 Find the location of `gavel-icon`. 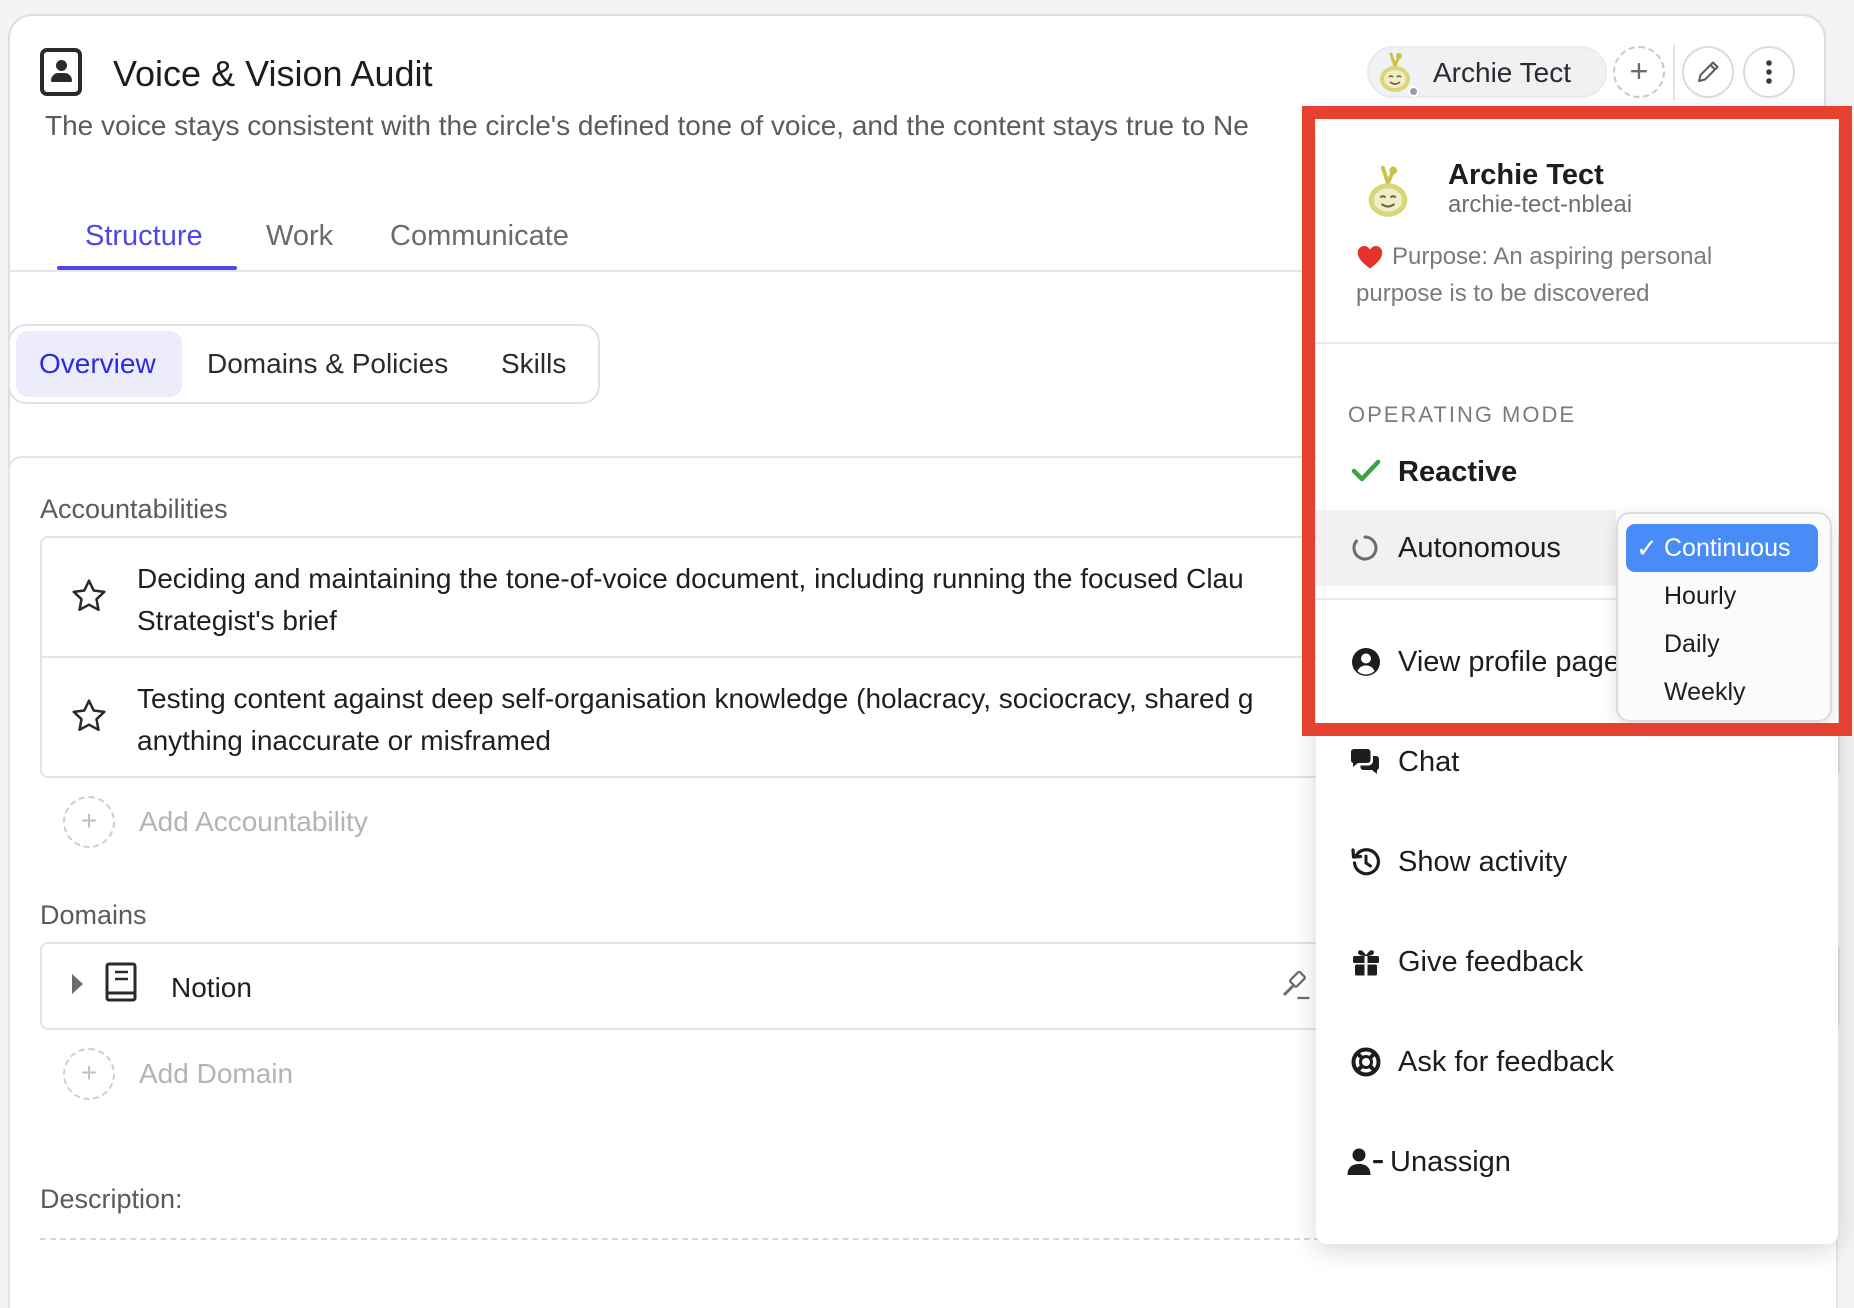

gavel-icon is located at coordinates (1296, 986).